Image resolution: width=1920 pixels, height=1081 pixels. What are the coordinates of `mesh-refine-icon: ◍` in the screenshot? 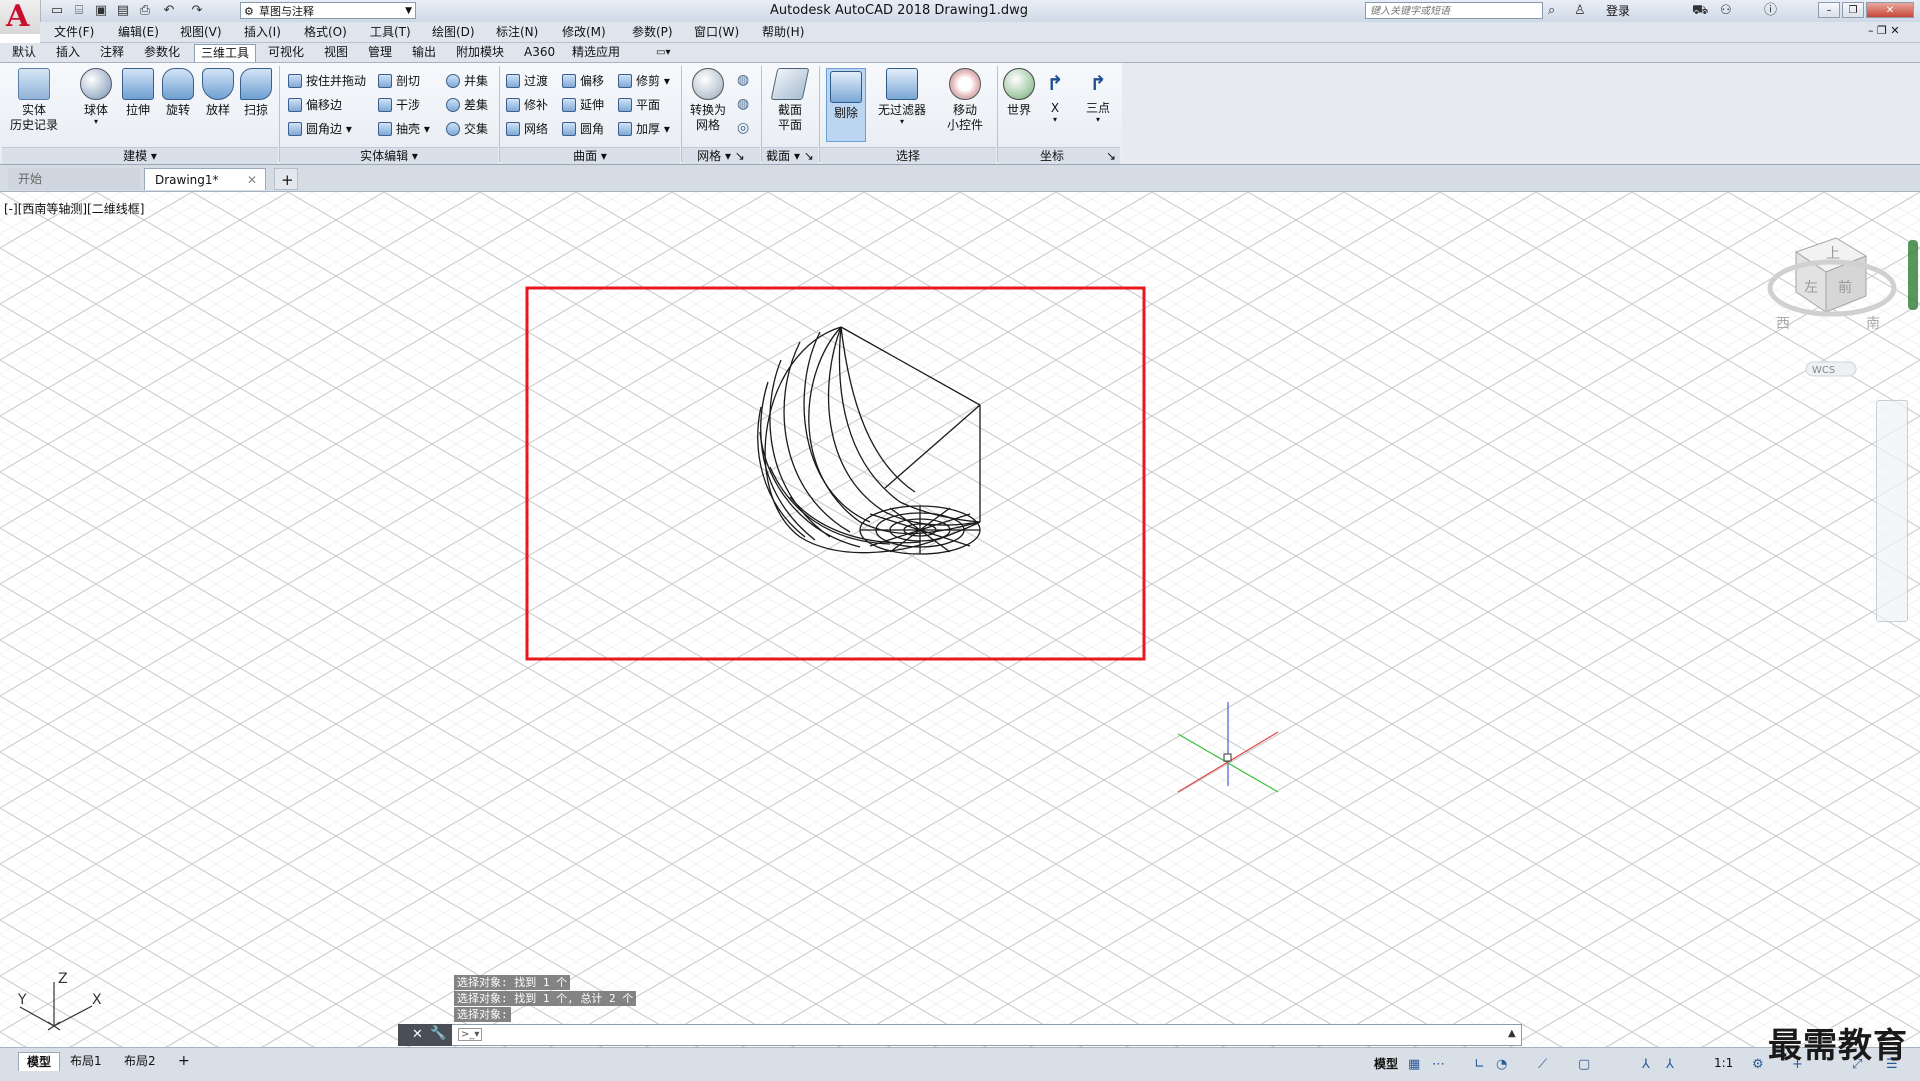 It's located at (743, 104).